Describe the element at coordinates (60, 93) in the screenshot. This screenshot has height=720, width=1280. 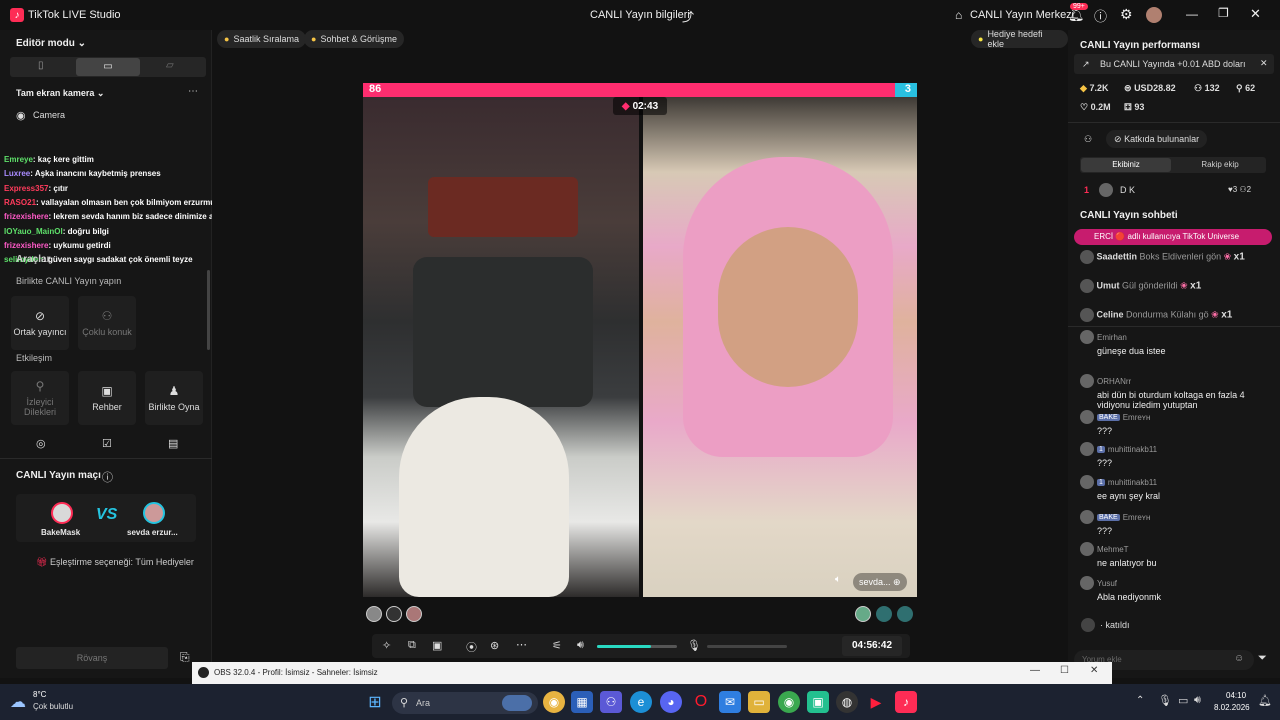
I see `scene-dropdown: Tam ekran kamera ⌄` at that location.